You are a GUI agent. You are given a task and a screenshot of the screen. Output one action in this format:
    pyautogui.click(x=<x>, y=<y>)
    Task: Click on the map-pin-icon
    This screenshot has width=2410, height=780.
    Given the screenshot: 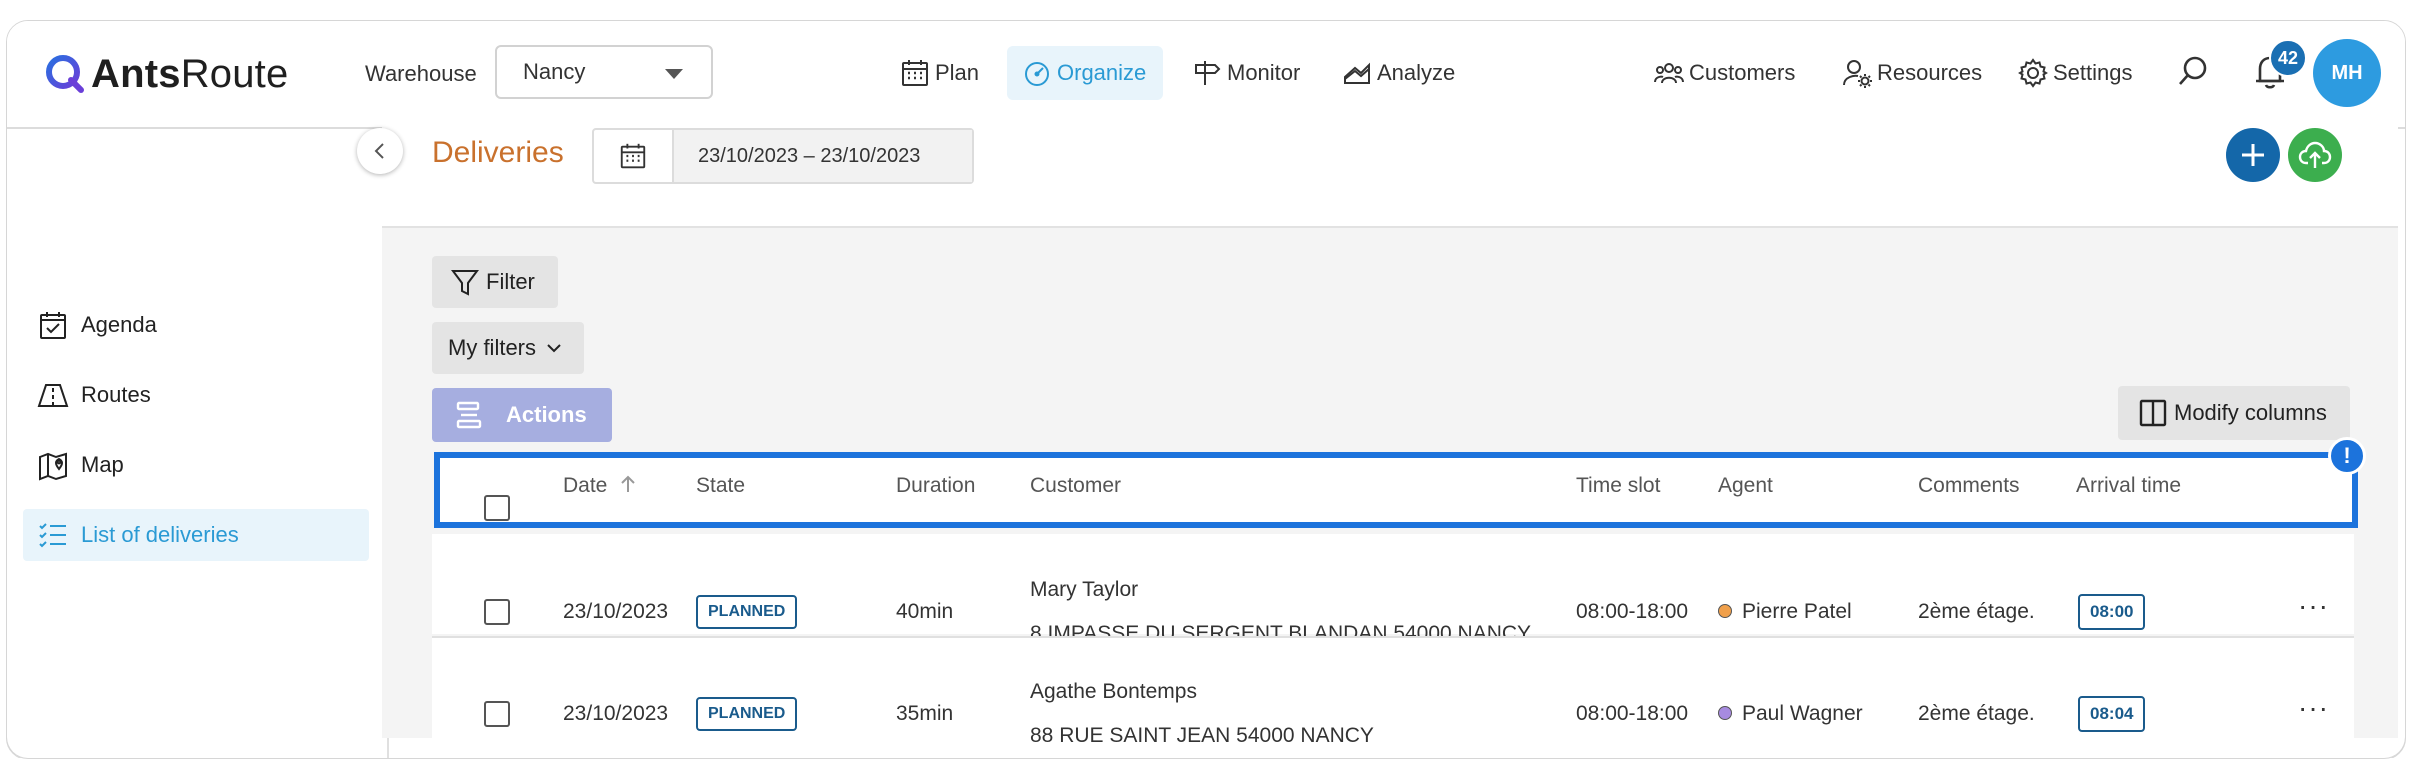 What is the action you would take?
    pyautogui.click(x=53, y=466)
    